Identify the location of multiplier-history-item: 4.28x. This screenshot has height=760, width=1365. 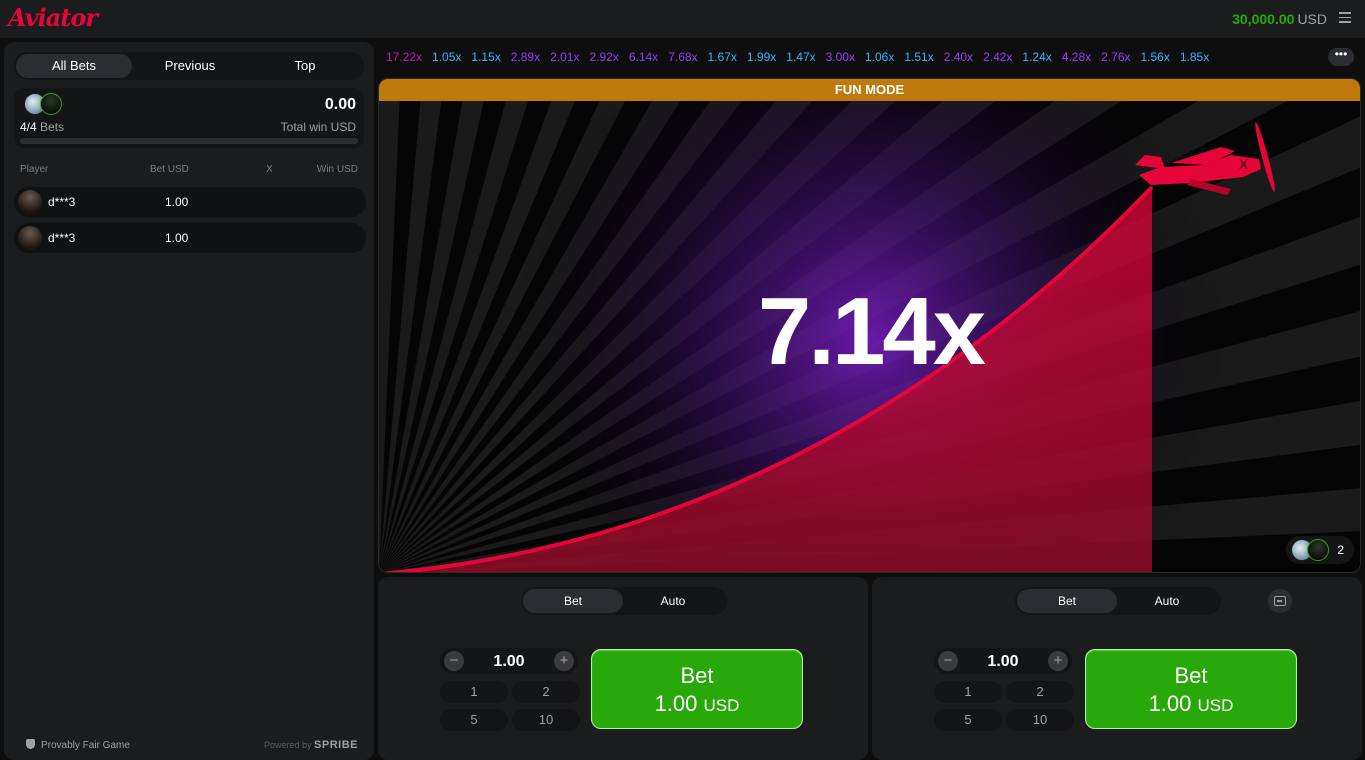
(1076, 57).